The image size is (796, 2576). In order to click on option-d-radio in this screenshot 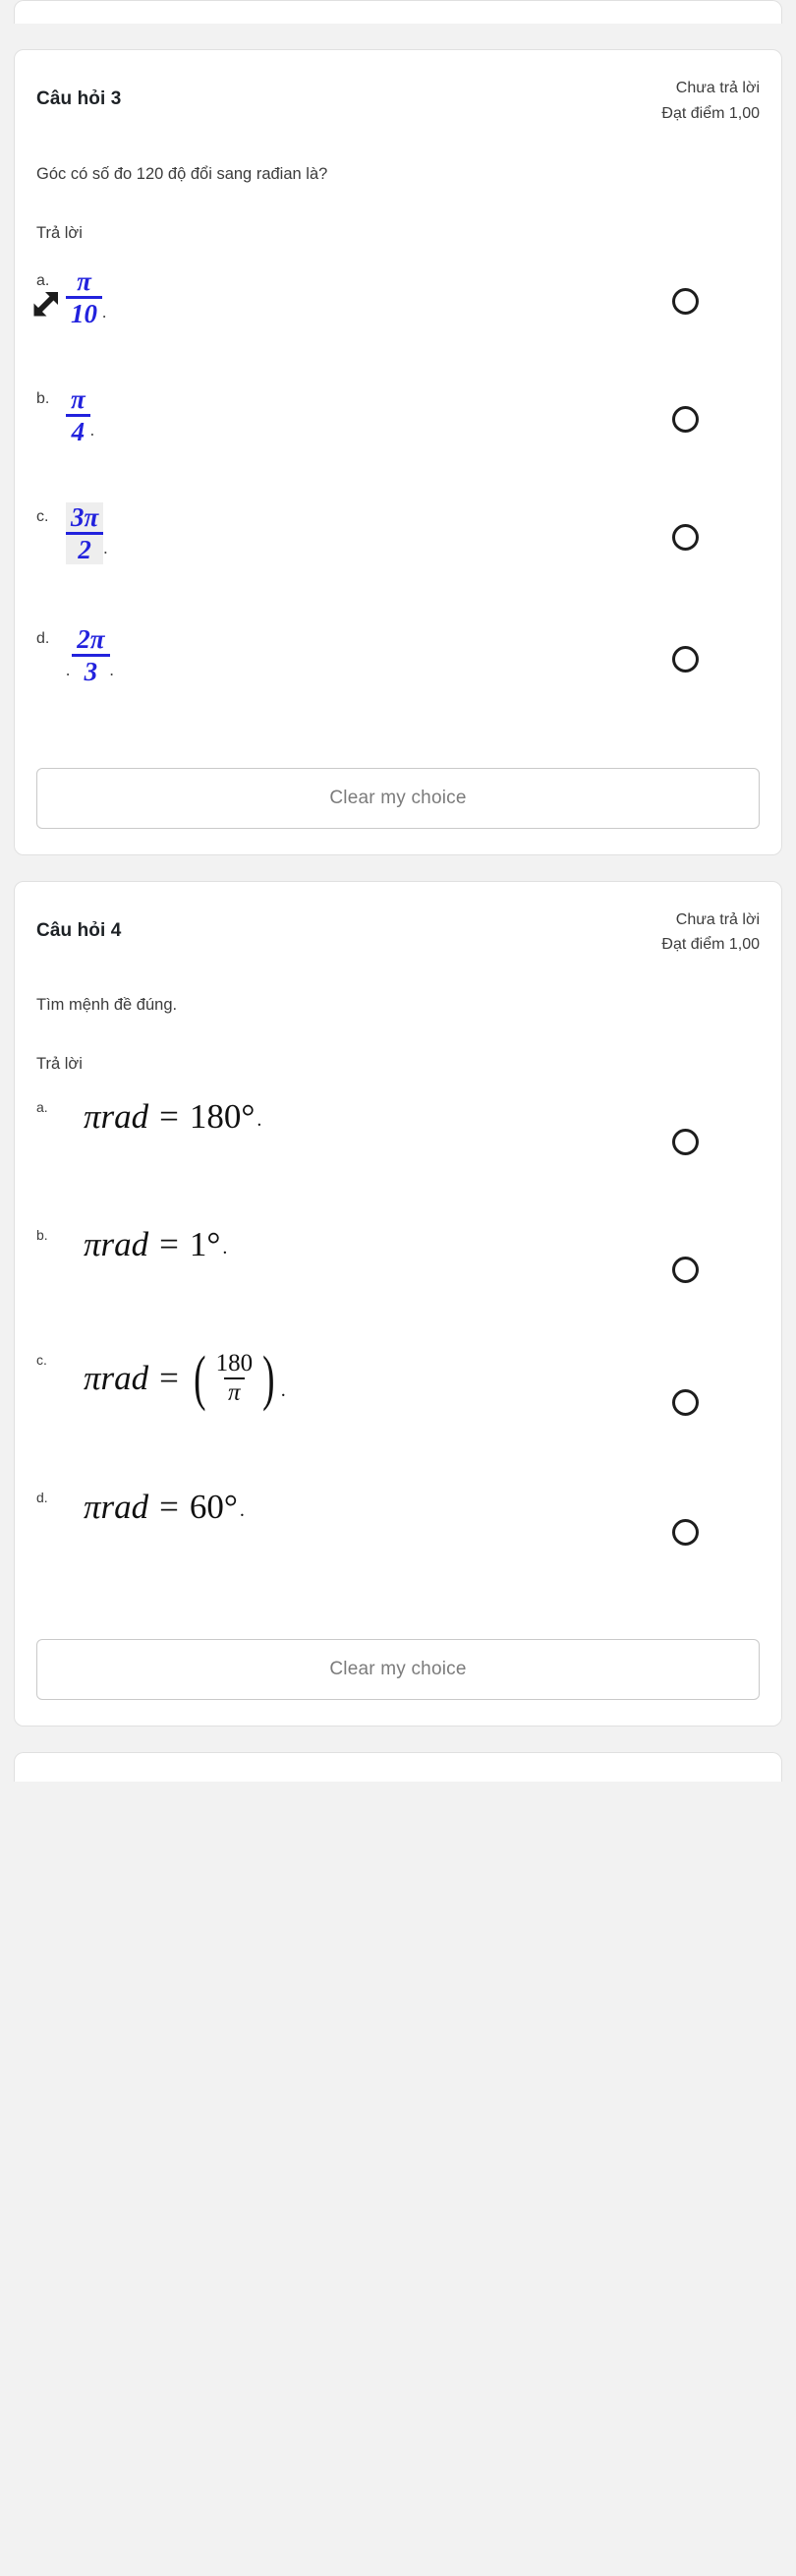, I will do `click(685, 659)`.